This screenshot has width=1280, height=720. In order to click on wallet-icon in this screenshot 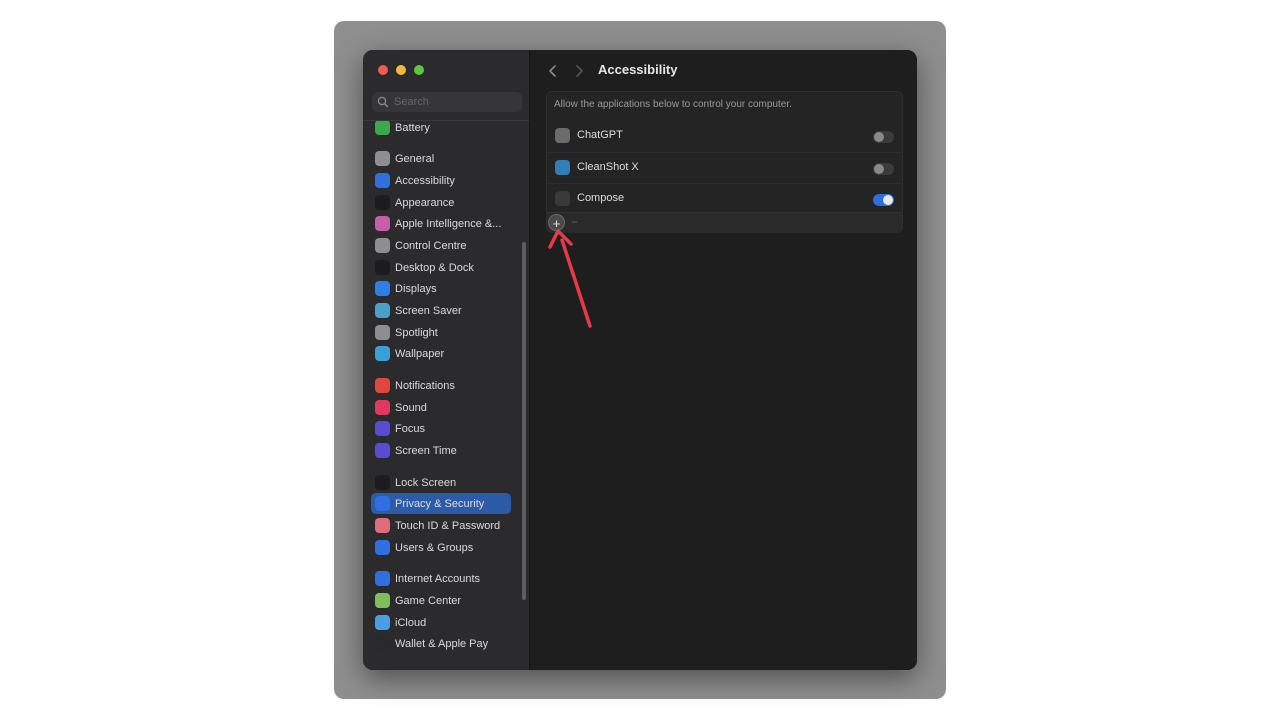, I will do `click(382, 643)`.